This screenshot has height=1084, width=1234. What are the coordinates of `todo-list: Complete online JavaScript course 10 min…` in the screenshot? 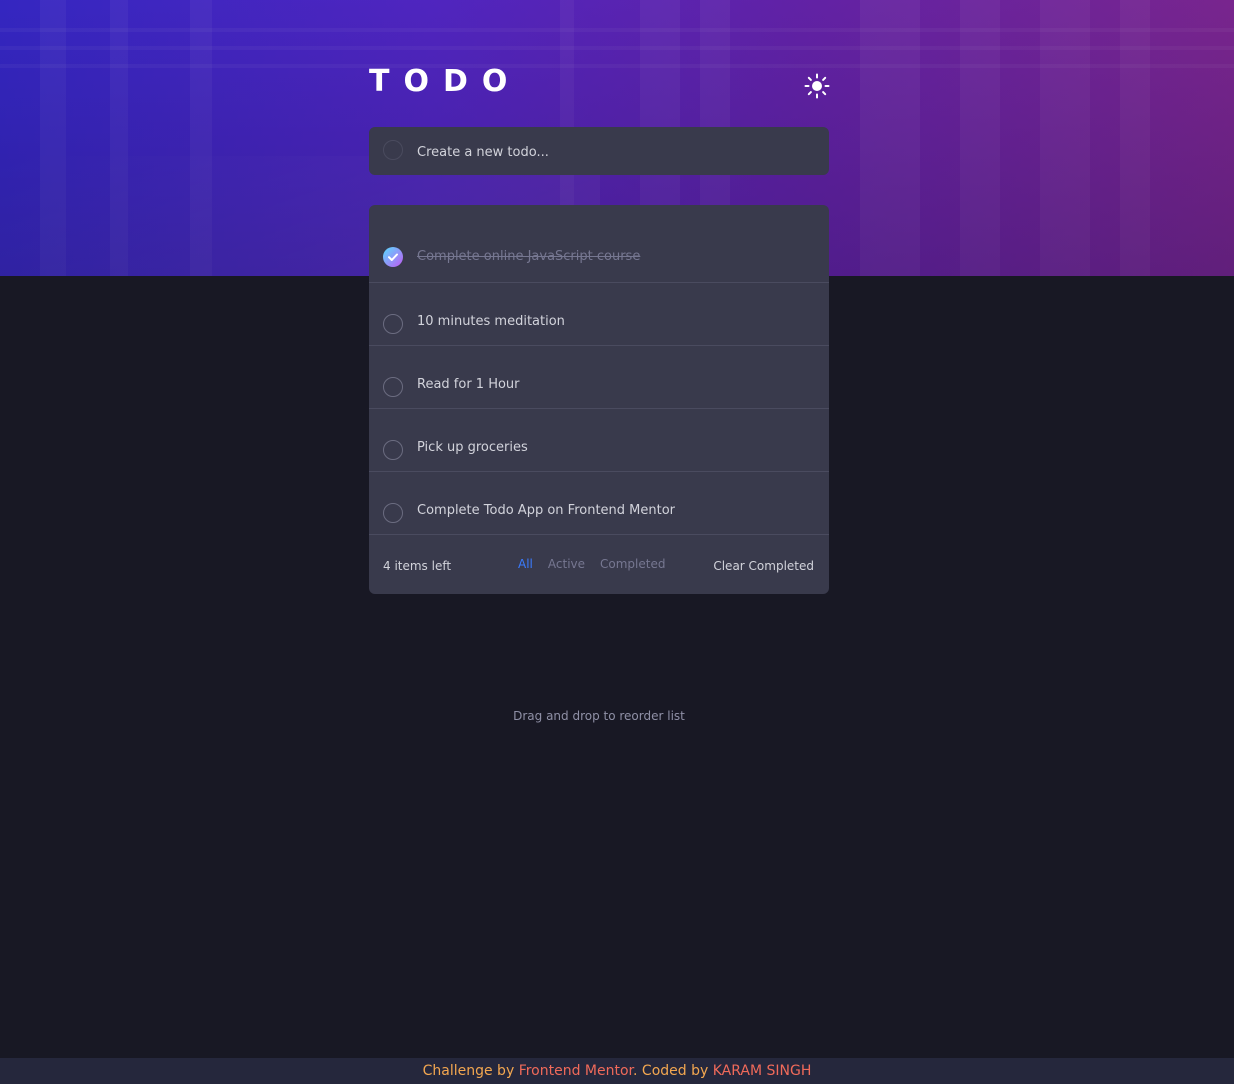 It's located at (599, 399).